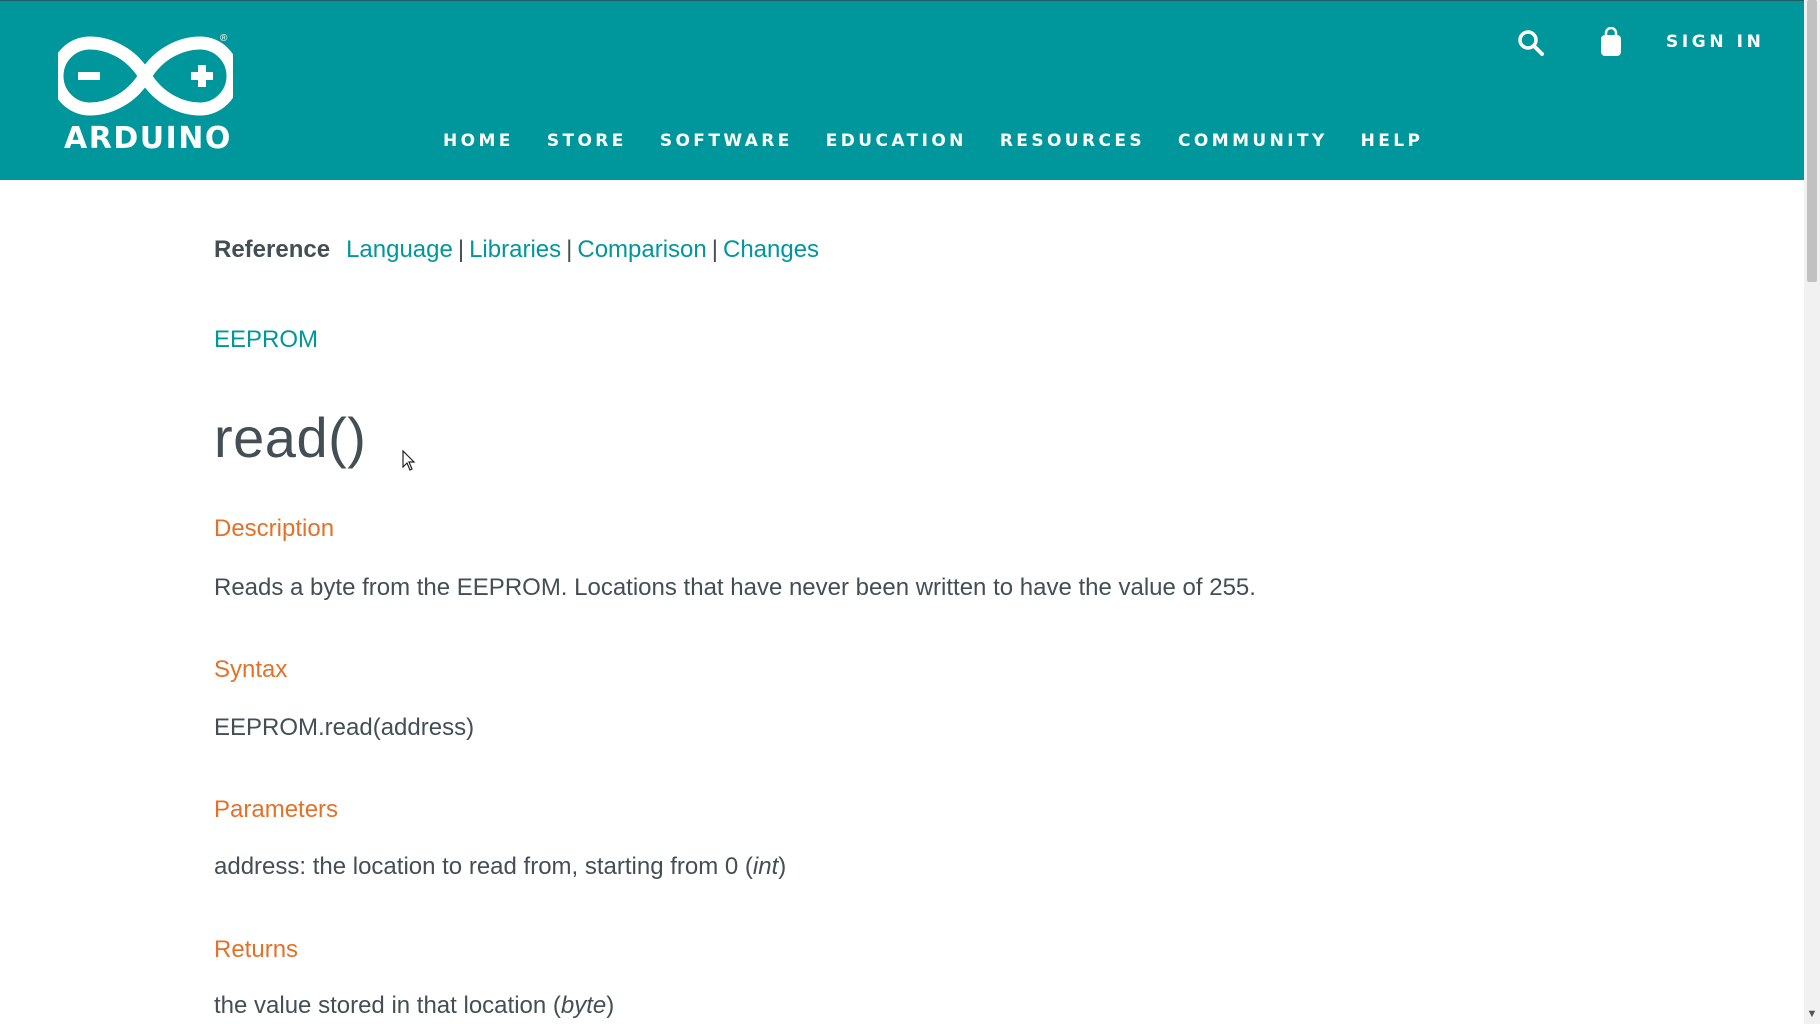 The image size is (1820, 1024). Describe the element at coordinates (1812, 512) in the screenshot. I see `vertical-scrollbar: ▼` at that location.